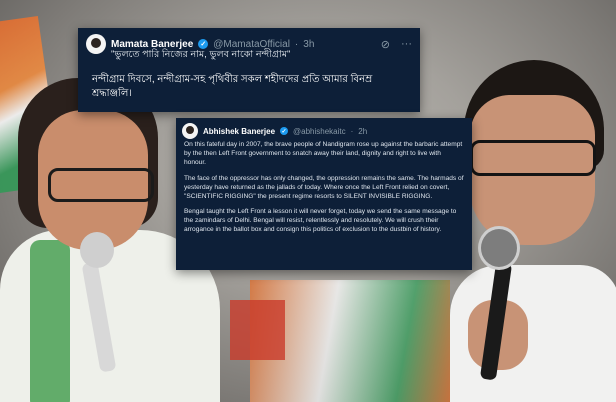  Describe the element at coordinates (257, 330) in the screenshot. I see `crowd-banner` at that location.